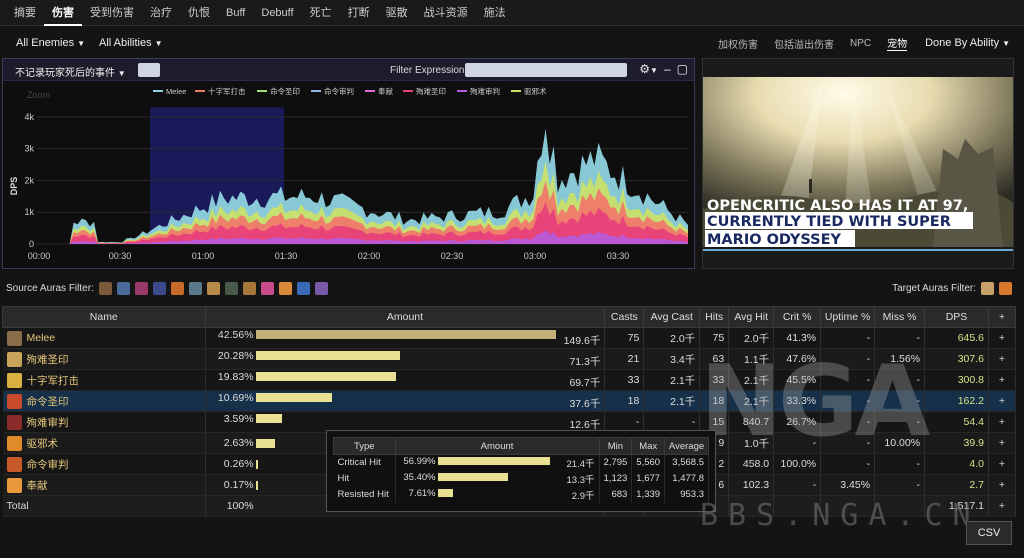 This screenshot has width=1024, height=558. I want to click on done-by-dropdown: Done By Ability ▼, so click(967, 43).